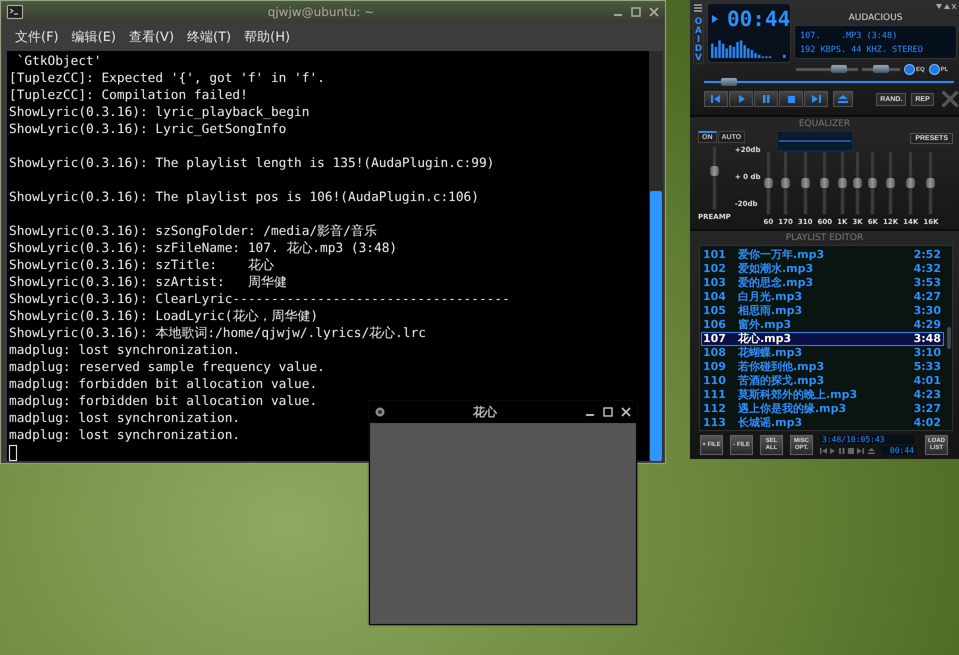  I want to click on track-number: 105, so click(714, 311).